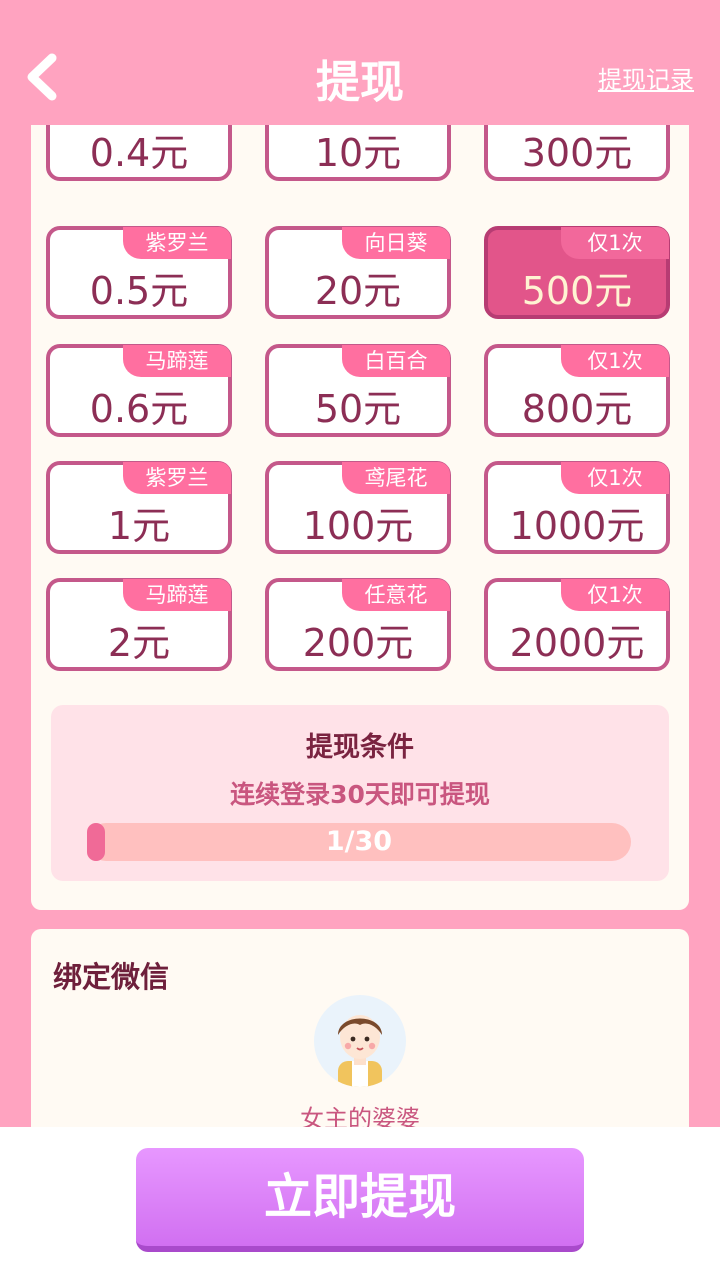  What do you see at coordinates (358, 643) in the screenshot?
I see `option-amount: 200元` at bounding box center [358, 643].